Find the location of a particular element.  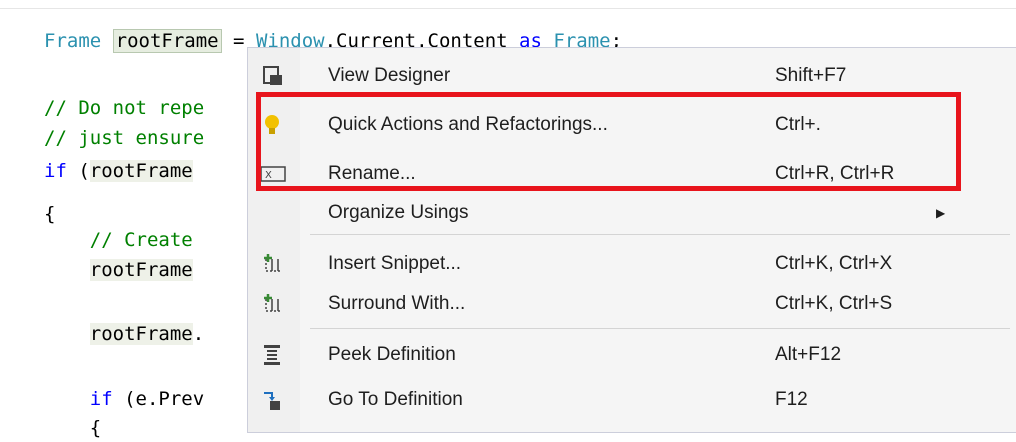

code-line-8: rootFrame. is located at coordinates (124, 334).